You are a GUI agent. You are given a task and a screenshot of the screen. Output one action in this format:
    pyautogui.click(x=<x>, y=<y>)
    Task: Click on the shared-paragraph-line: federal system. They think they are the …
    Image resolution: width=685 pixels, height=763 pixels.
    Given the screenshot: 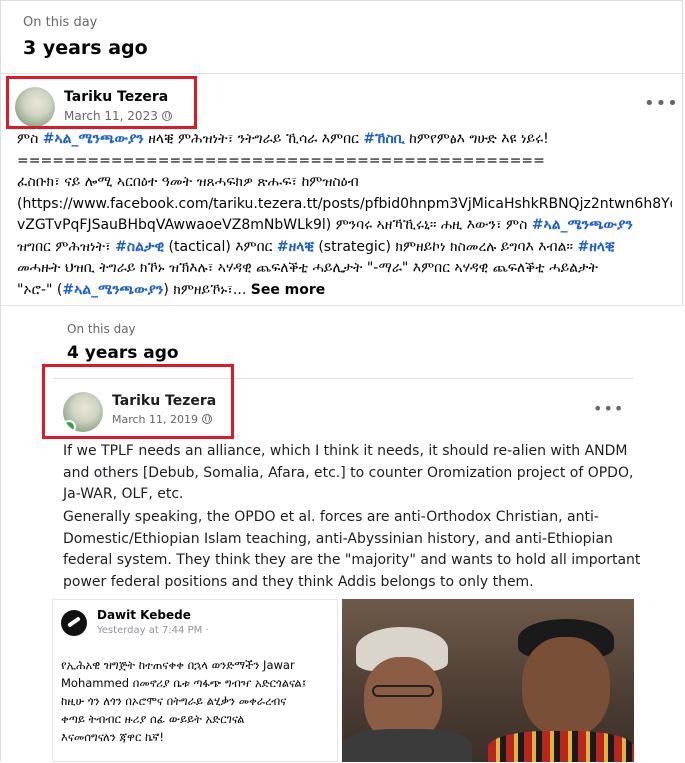 What is the action you would take?
    pyautogui.click(x=352, y=560)
    